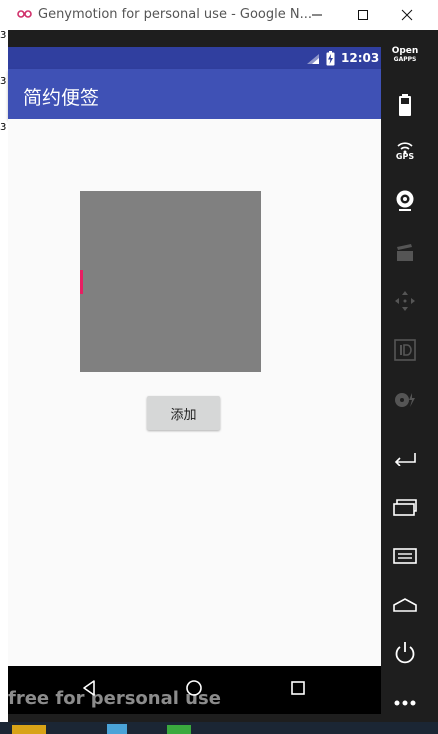 This screenshot has height=734, width=438. What do you see at coordinates (89, 688) in the screenshot?
I see `back-icon` at bounding box center [89, 688].